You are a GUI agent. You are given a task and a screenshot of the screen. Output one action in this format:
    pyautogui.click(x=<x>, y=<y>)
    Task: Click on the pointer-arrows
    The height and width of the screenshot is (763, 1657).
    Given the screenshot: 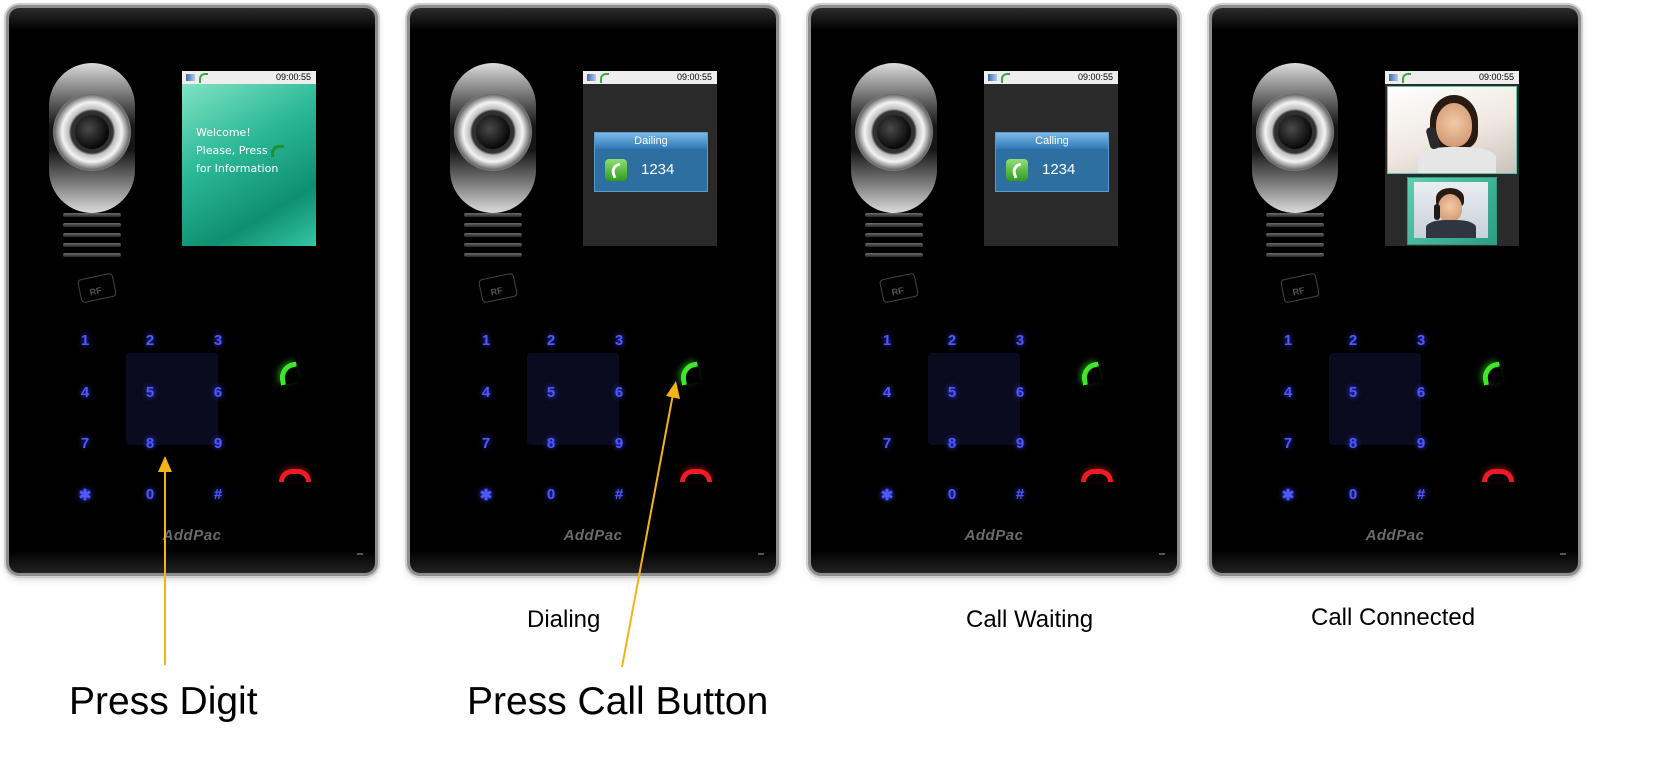 What is the action you would take?
    pyautogui.click(x=419, y=524)
    